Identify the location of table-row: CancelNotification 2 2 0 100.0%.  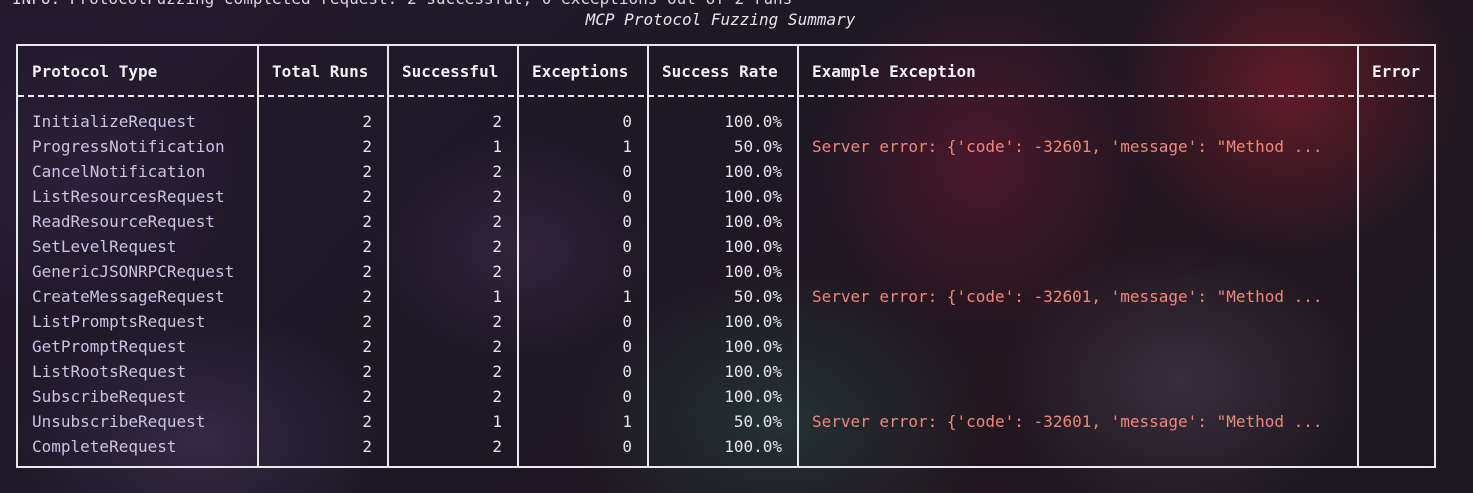
(726, 171).